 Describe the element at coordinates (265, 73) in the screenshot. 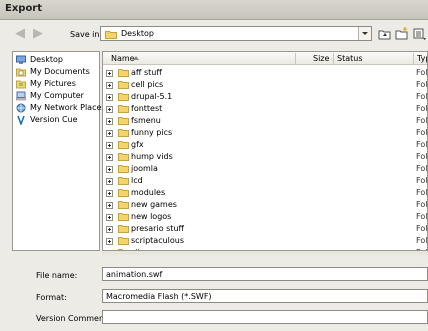

I see `file-row: aff stuff Fold` at that location.